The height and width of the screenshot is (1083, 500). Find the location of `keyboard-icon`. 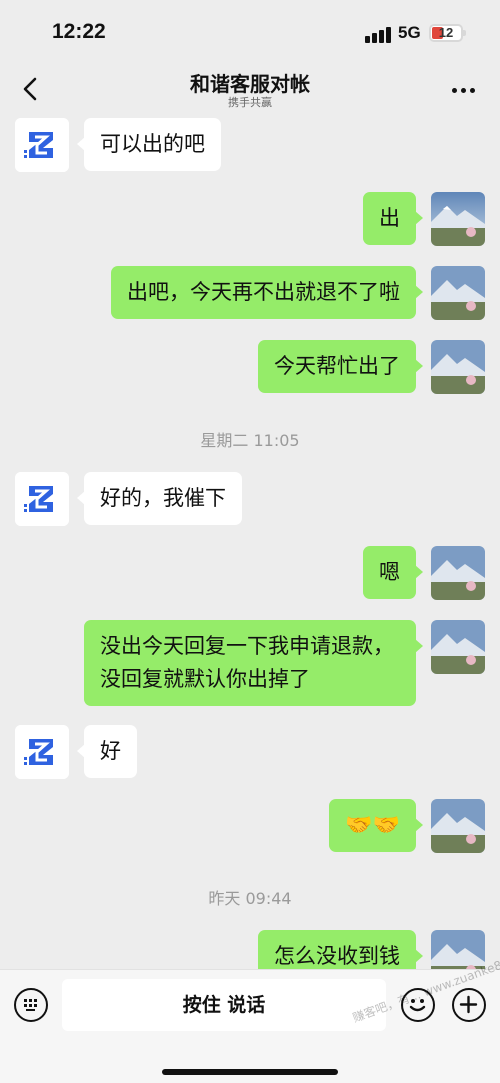

keyboard-icon is located at coordinates (30, 1005).